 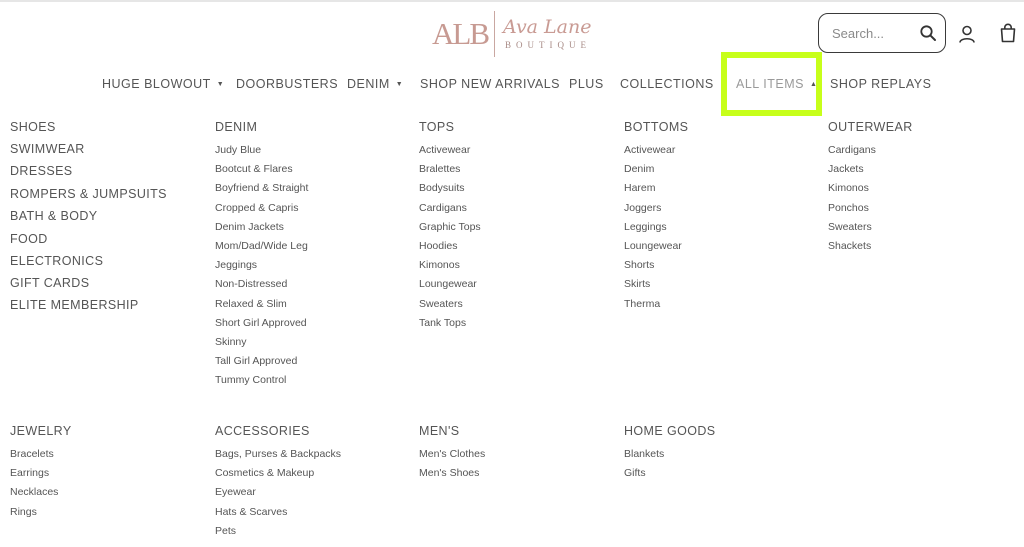 I want to click on menu-link: Judy Blue, so click(x=238, y=150).